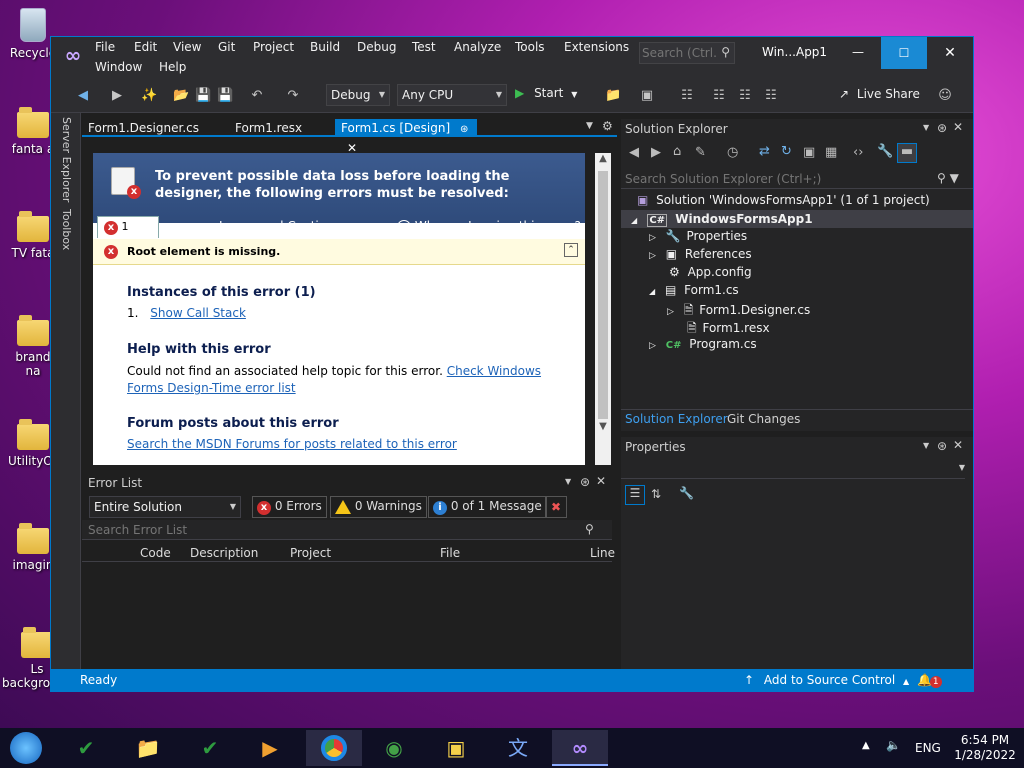  I want to click on configuration-select: Debug ▼, so click(358, 95).